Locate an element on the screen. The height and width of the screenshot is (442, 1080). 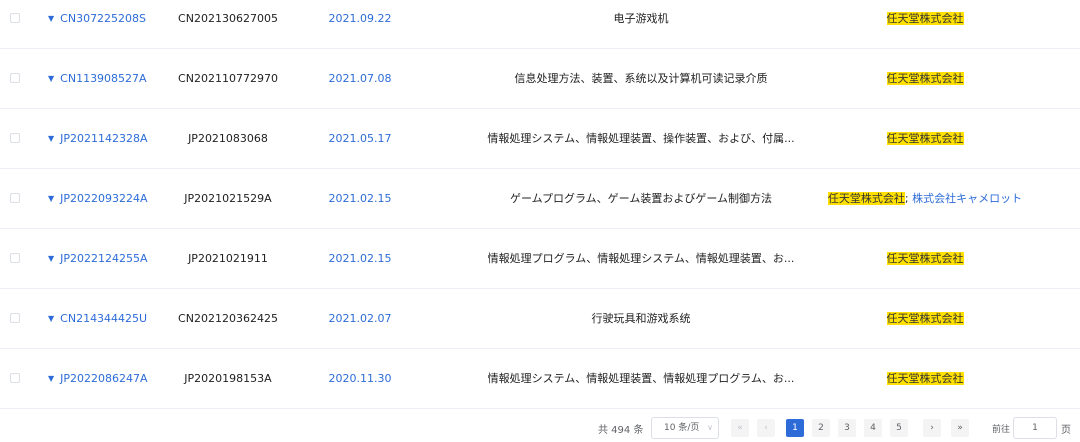
page-button-5: 5 is located at coordinates (899, 428).